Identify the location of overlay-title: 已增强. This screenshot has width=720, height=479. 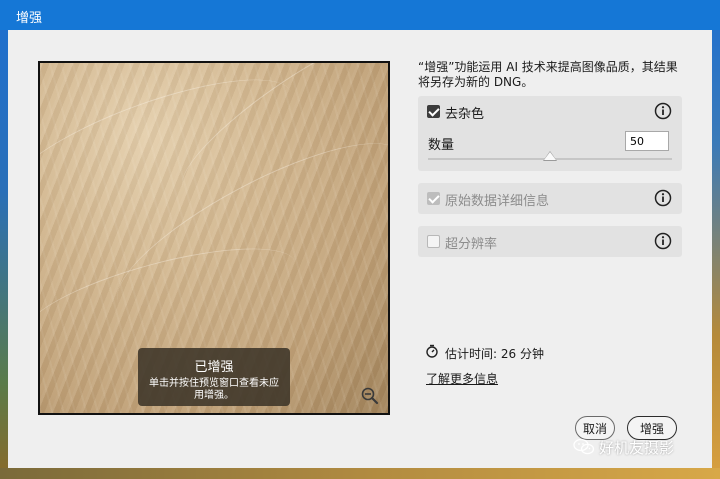
(214, 367).